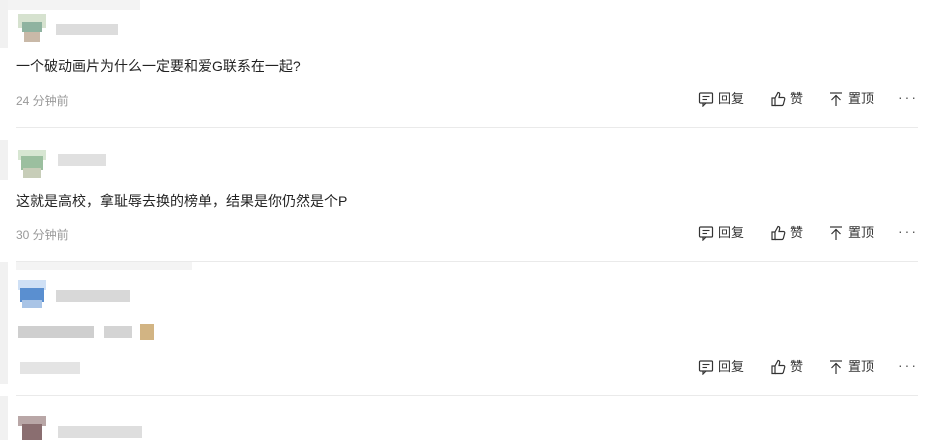 The image size is (950, 440). Describe the element at coordinates (158, 66) in the screenshot. I see `comment-text: 一个破动画片为什么一定要和爱G联系在一起?` at that location.